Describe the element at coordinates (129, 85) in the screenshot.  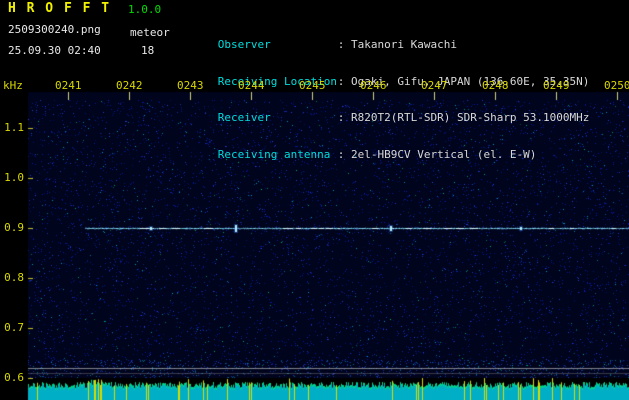
I see `x-tick-label: 0242` at that location.